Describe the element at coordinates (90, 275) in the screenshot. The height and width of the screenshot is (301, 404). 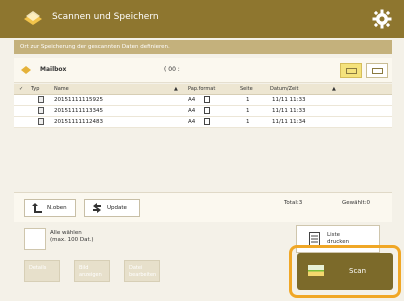
I see `show-image-line2: anzeigen` at that location.